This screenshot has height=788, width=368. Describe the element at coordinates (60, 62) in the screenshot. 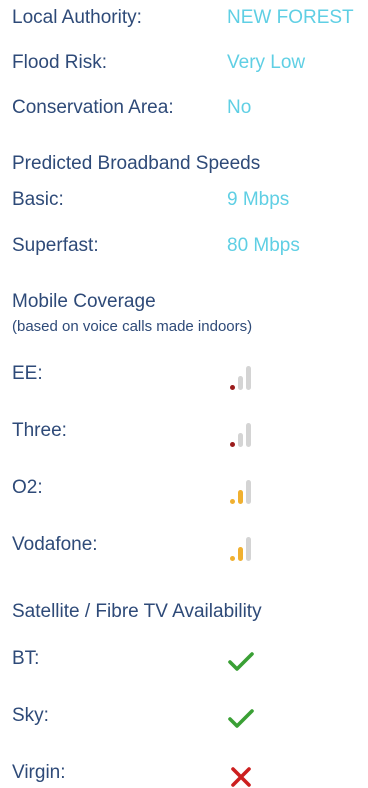

I see `flood-risk-label: Flood Risk:` at that location.